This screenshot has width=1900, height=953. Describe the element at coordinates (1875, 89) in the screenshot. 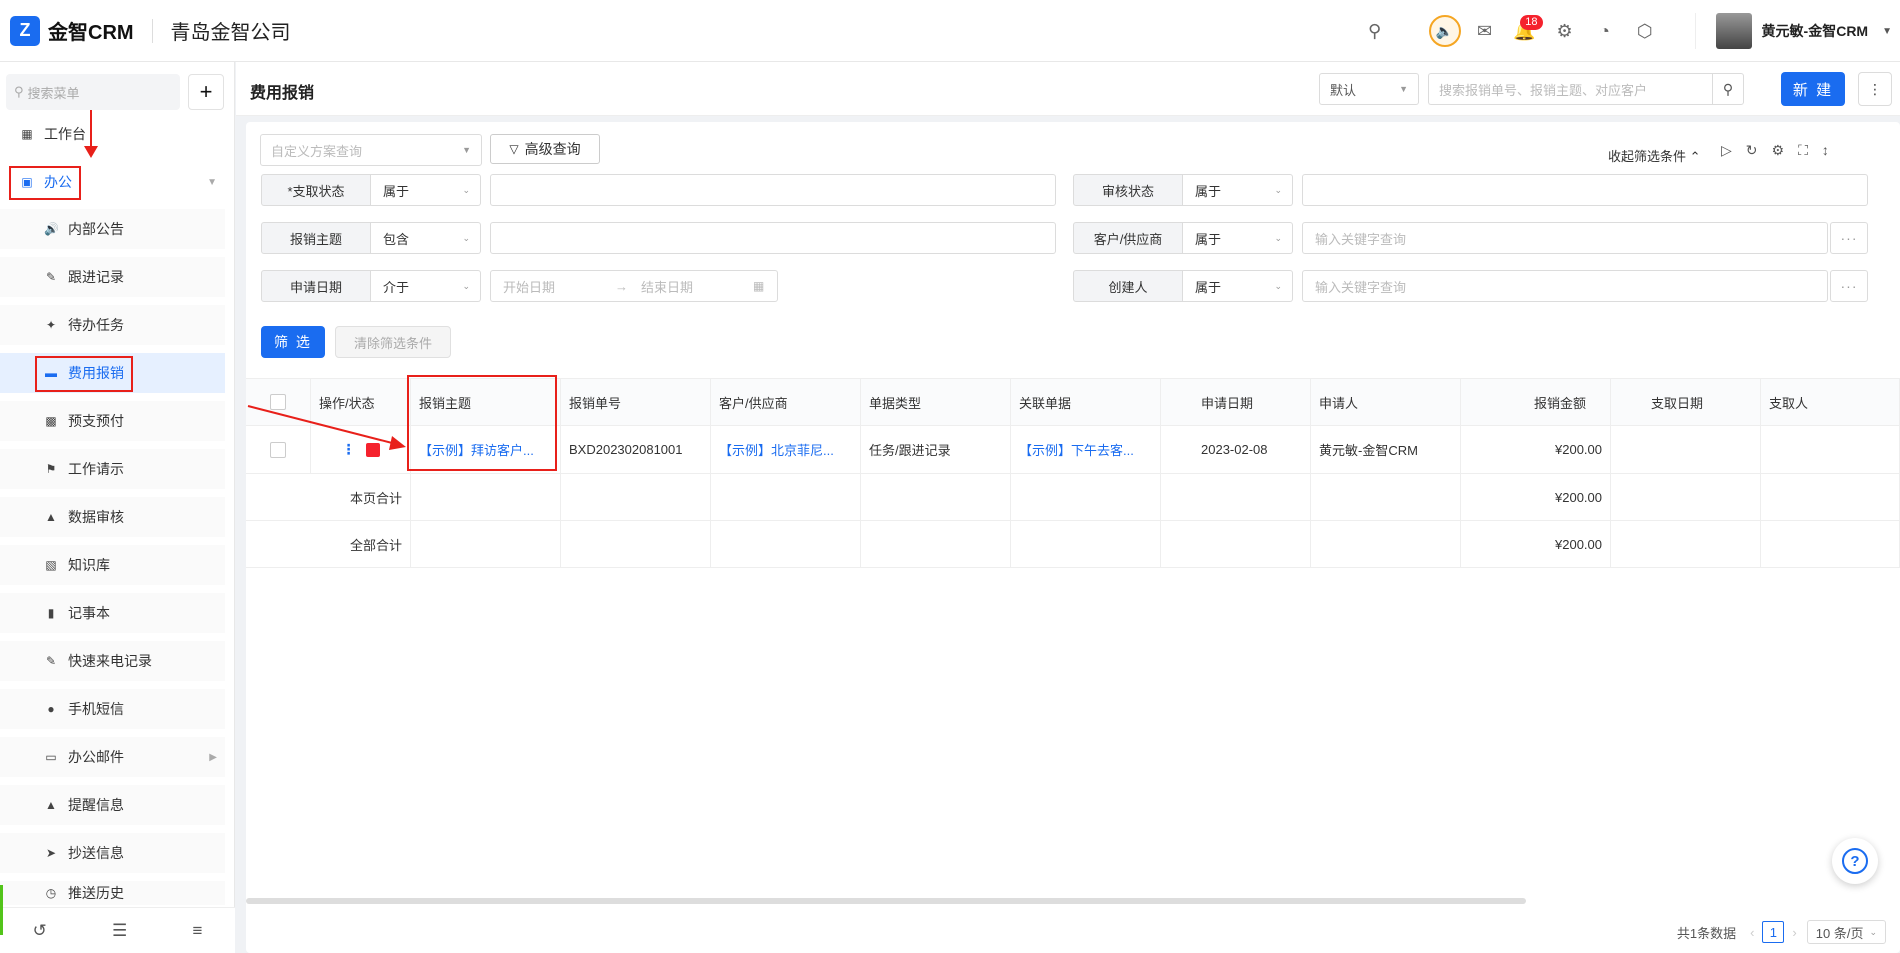

I see `more-options-button: ⋮` at that location.